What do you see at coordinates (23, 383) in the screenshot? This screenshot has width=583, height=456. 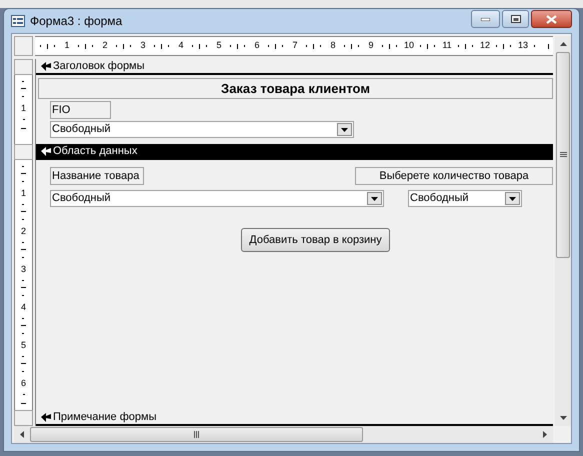 I see `ruler-number: 6` at bounding box center [23, 383].